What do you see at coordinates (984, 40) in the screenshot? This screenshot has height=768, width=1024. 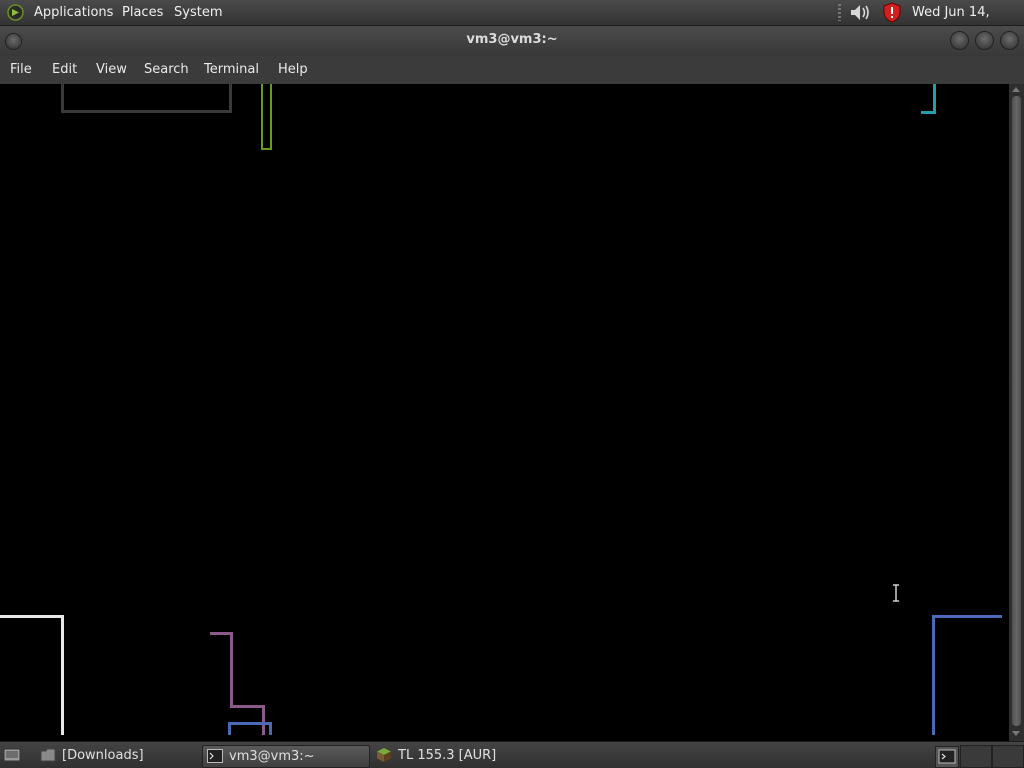 I see `maximize-button` at bounding box center [984, 40].